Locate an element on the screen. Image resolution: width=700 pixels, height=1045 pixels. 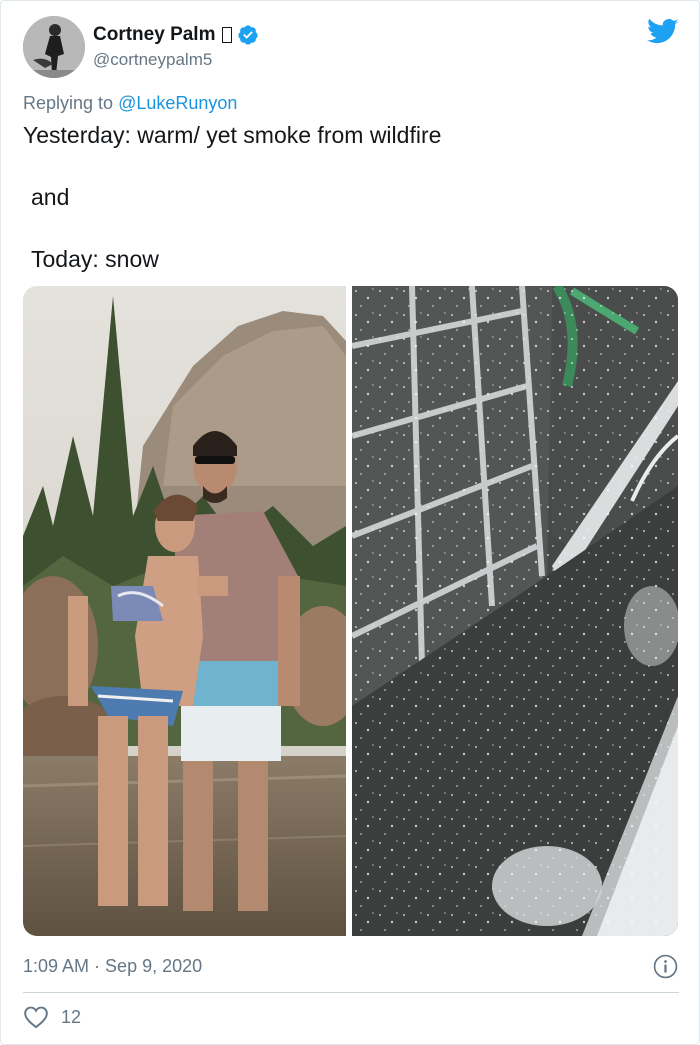
tweet-time: 1:09 AM is located at coordinates (56, 966).